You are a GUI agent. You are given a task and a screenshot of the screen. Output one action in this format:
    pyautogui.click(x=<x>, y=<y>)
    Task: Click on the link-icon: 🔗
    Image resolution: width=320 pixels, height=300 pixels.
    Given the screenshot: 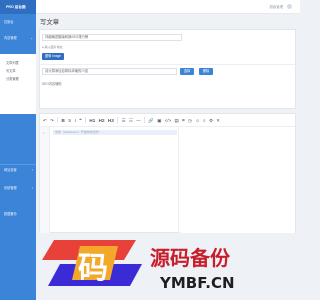 What is the action you would take?
    pyautogui.click(x=150, y=120)
    